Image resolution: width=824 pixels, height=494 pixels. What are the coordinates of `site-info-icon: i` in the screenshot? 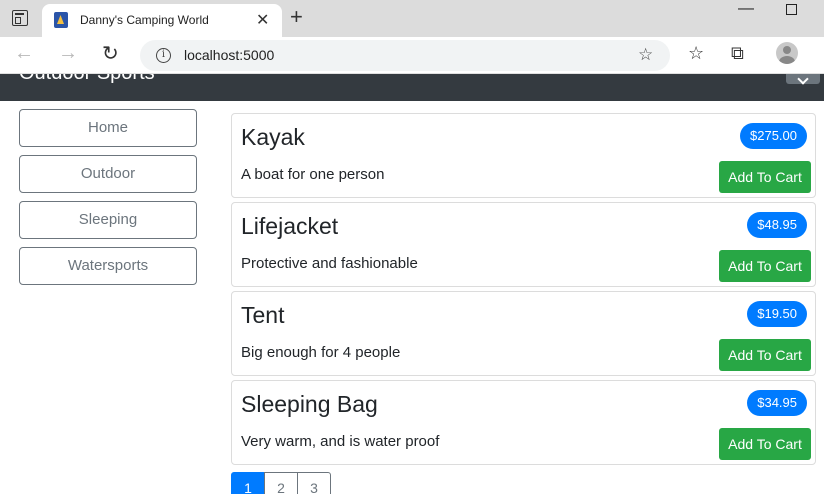 It's located at (163, 55).